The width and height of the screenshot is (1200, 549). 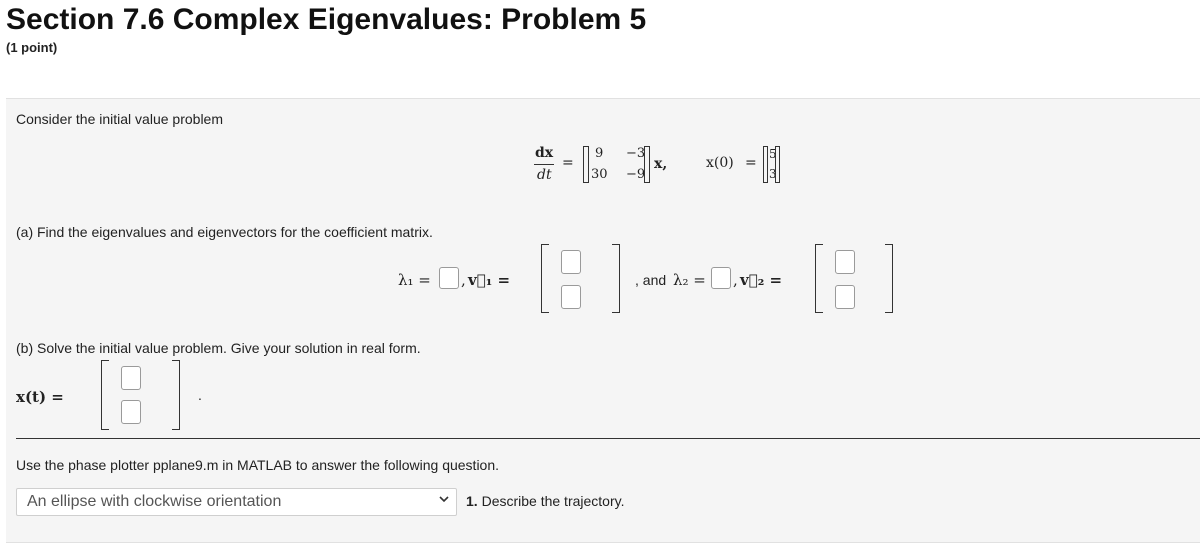 I want to click on lambda2-input, so click(x=721, y=278).